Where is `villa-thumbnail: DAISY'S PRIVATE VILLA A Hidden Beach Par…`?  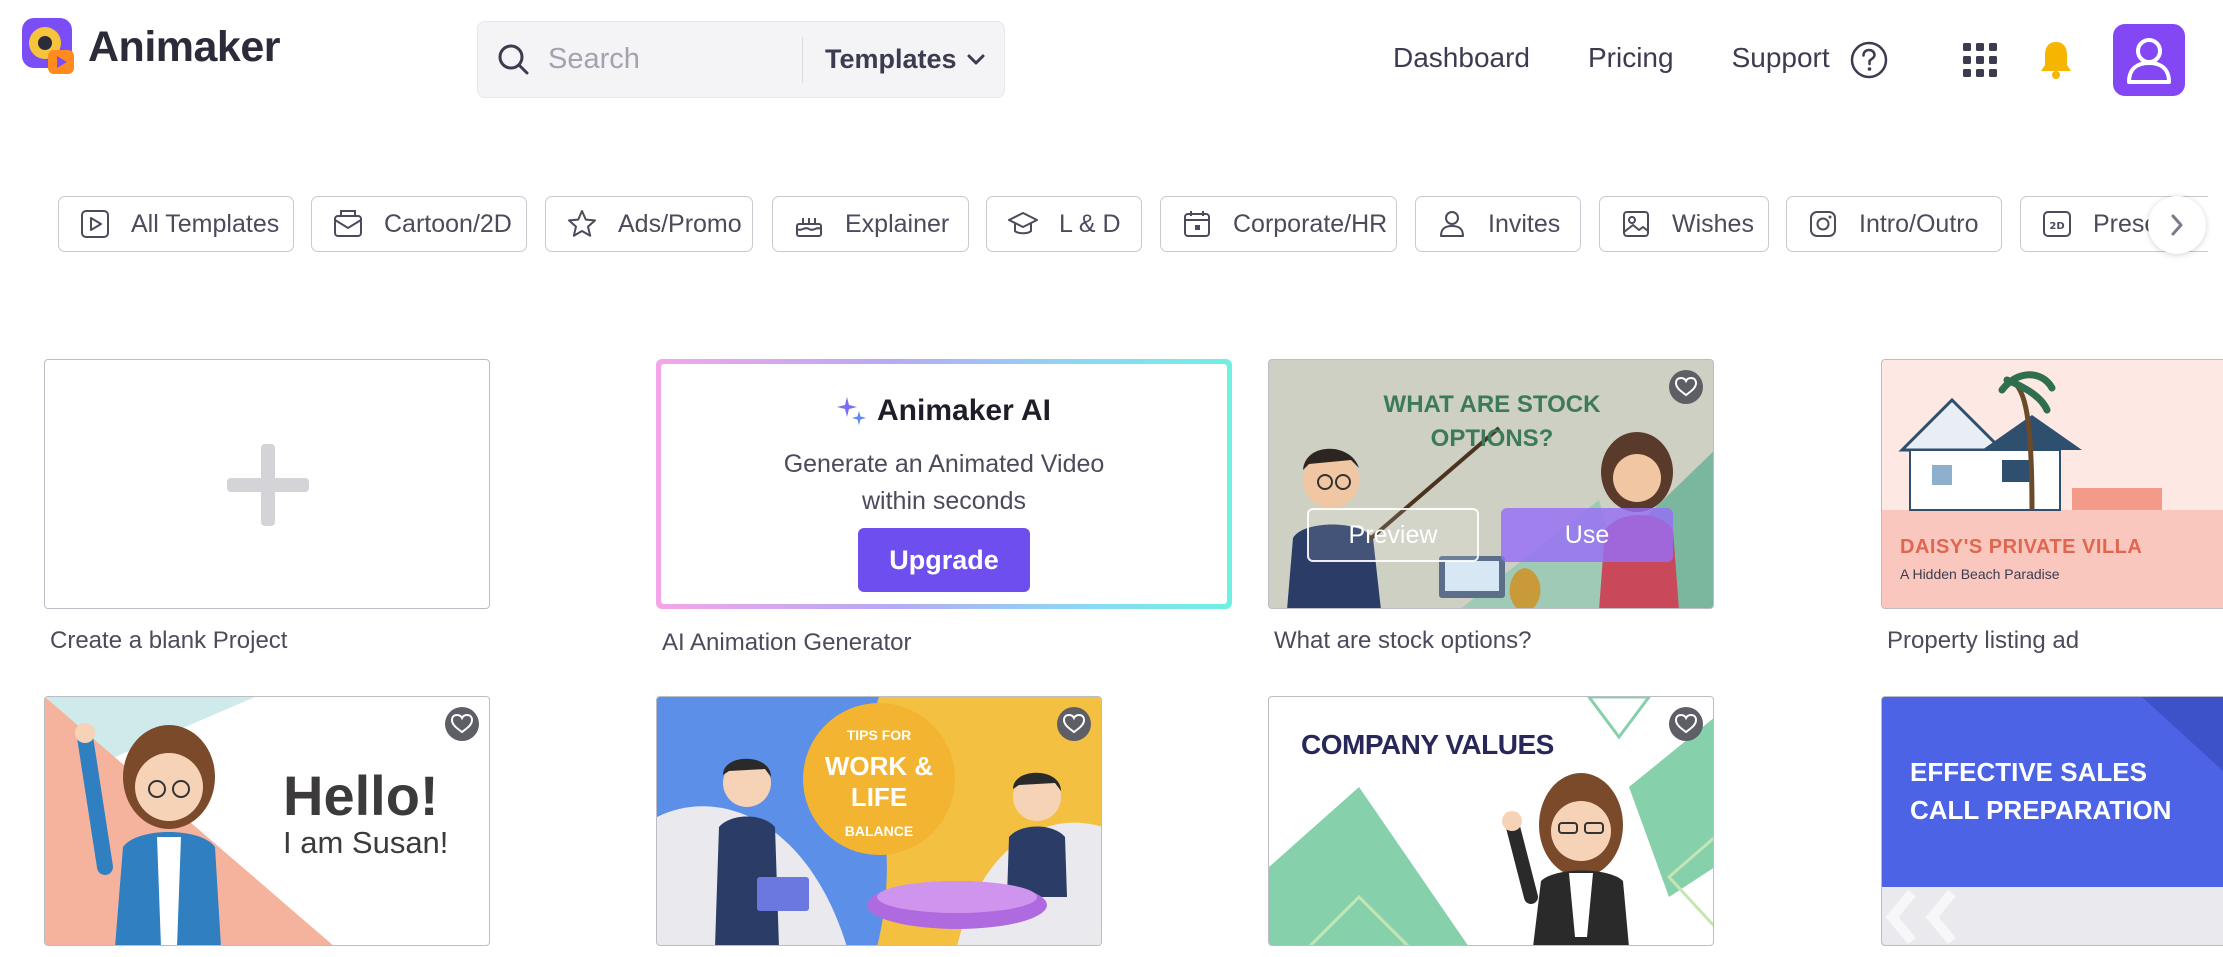
villa-thumbnail: DAISY'S PRIVATE VILLA A Hidden Beach Par… is located at coordinates (2052, 484).